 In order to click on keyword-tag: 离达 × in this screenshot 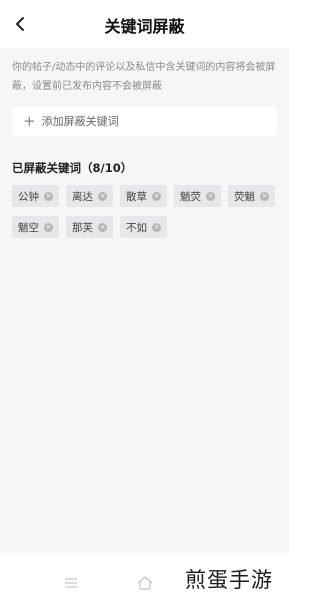, I will do `click(89, 196)`.